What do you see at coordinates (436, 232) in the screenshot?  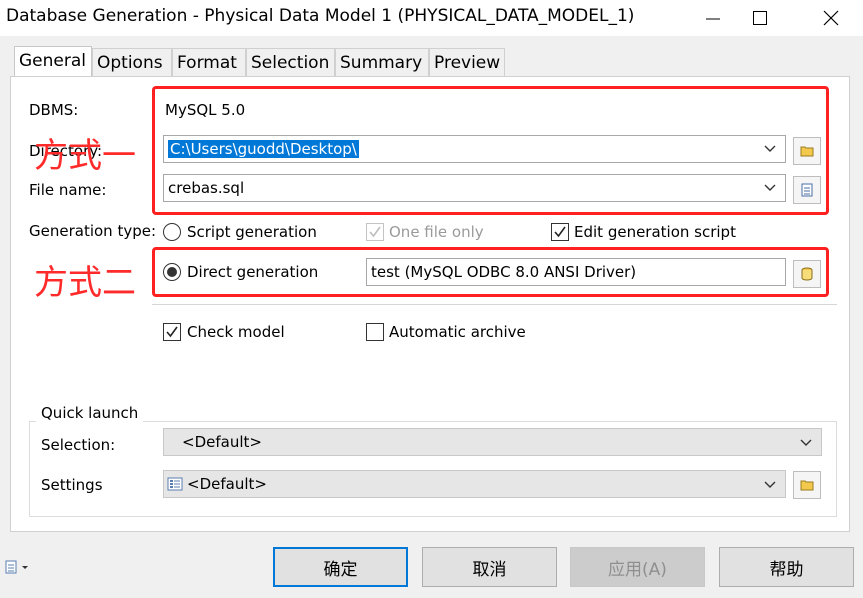 I see `one-file-only-label: One file only` at bounding box center [436, 232].